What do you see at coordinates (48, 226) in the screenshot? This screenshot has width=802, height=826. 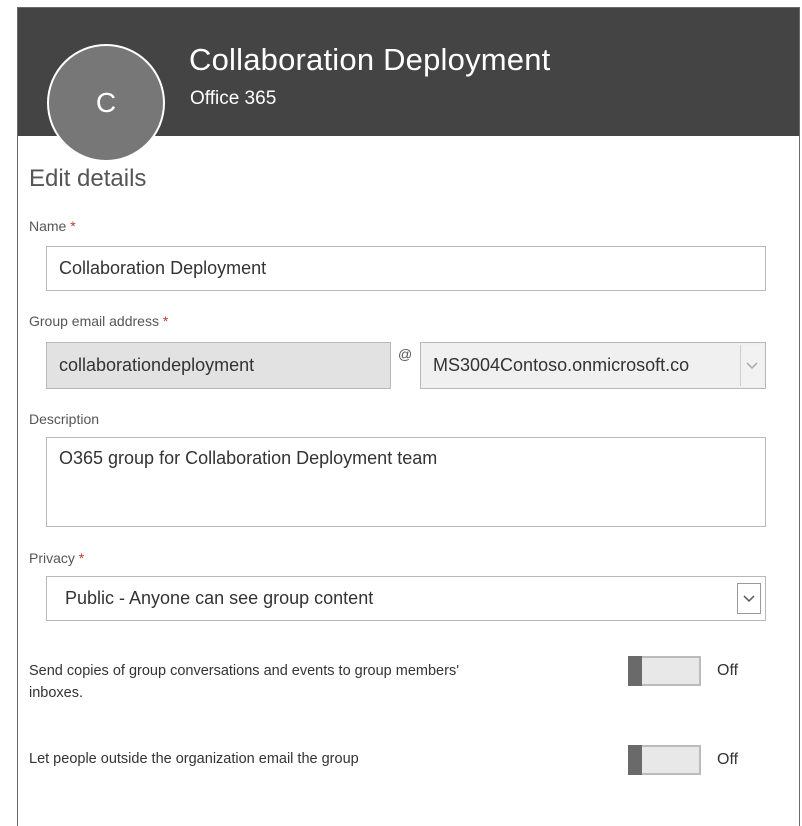 I see `name-label-text: Name` at bounding box center [48, 226].